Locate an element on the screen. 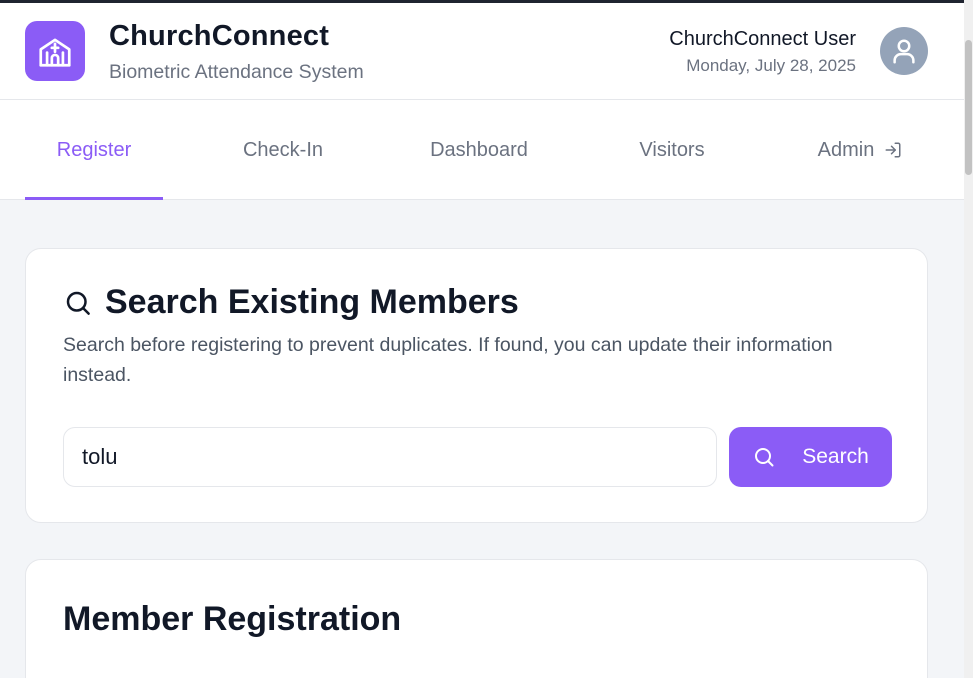 The image size is (973, 678). search-button-label: Search is located at coordinates (835, 456).